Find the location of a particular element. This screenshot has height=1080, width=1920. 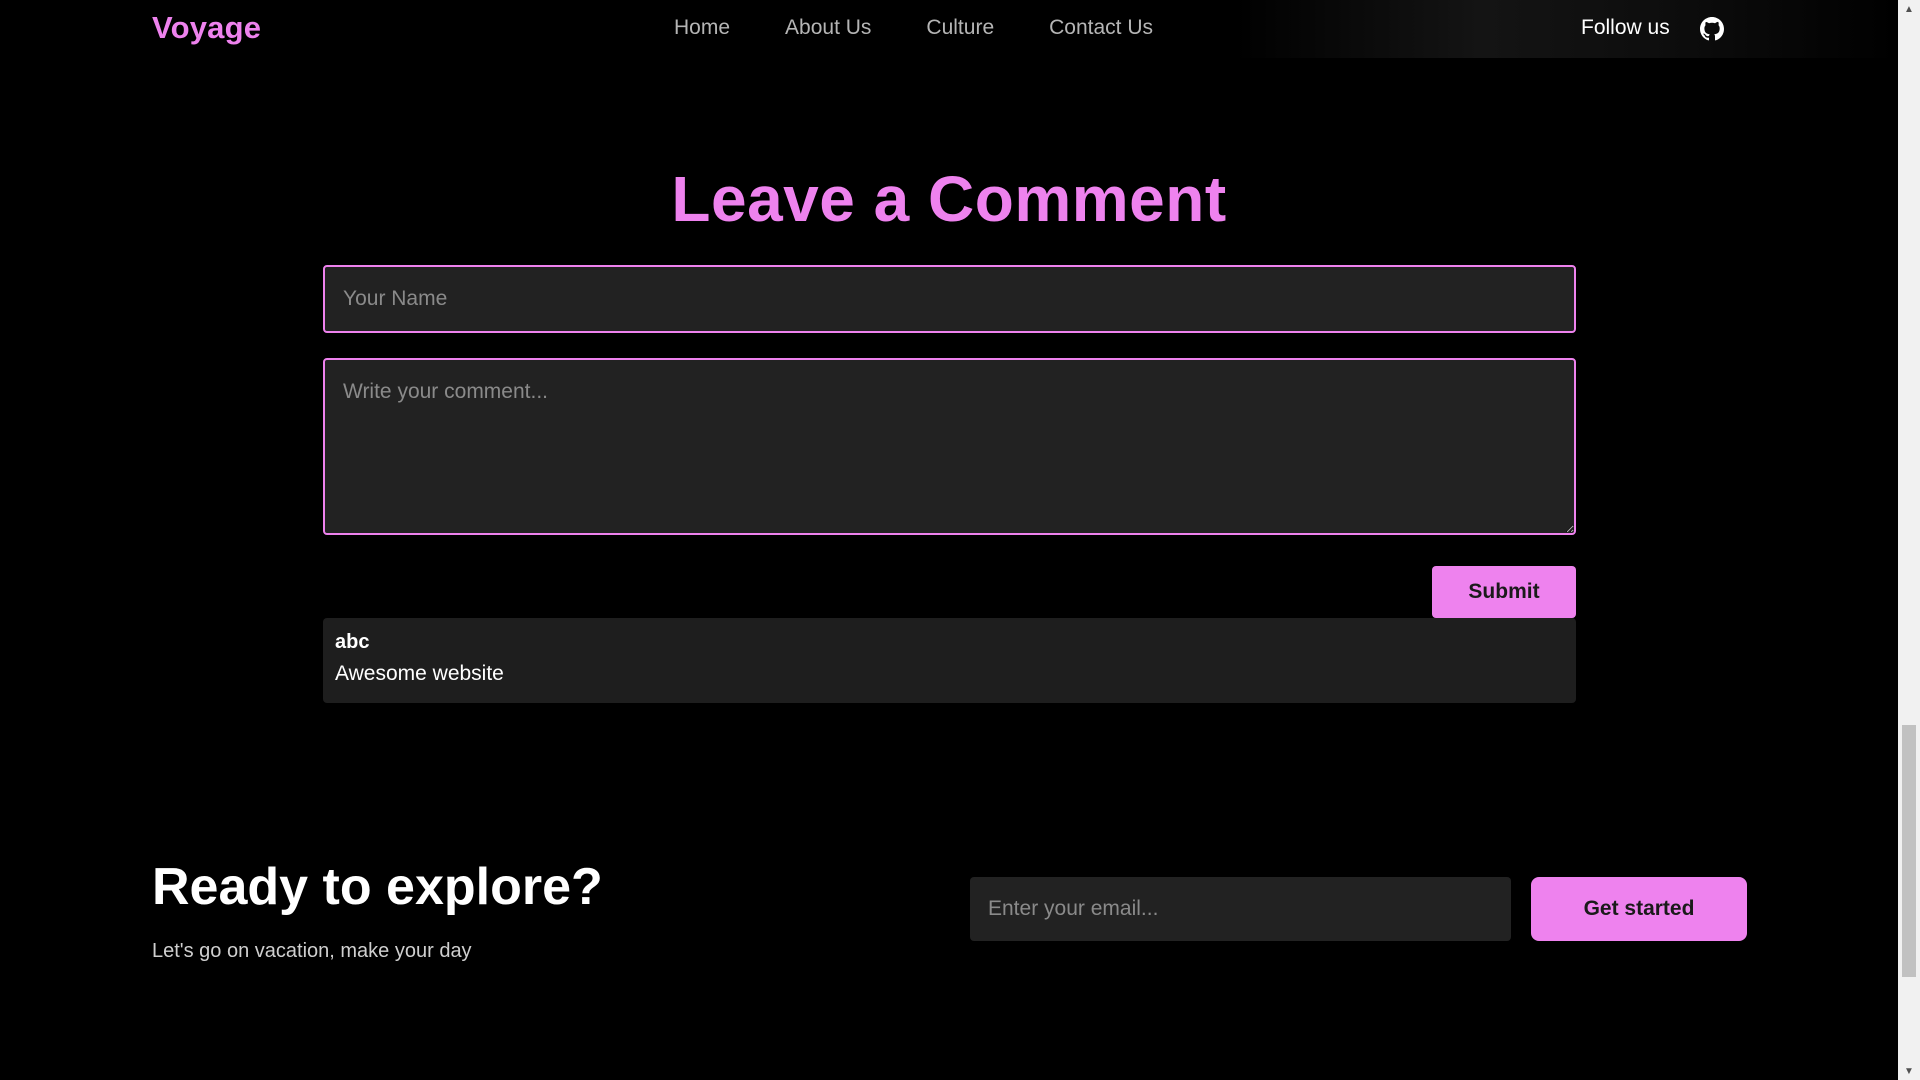

comment-text: Awesome website is located at coordinates (419, 673).